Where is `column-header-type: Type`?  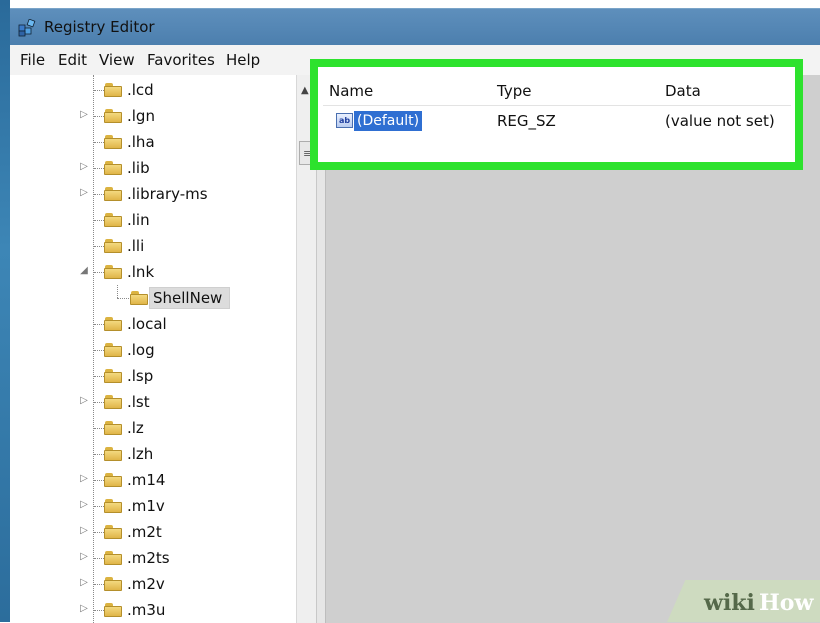
column-header-type: Type is located at coordinates (514, 91).